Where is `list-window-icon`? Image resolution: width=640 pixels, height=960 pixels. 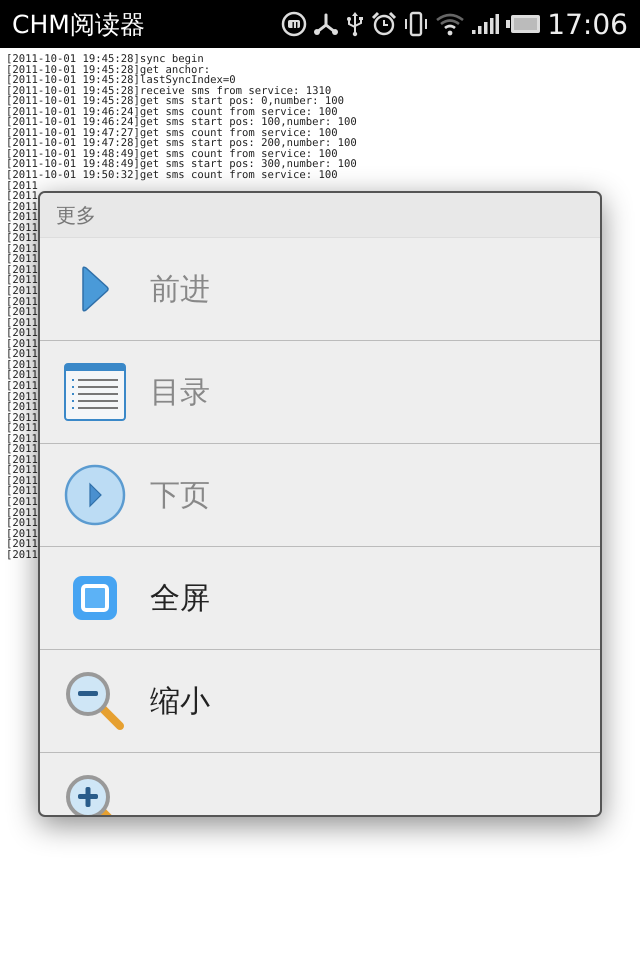 list-window-icon is located at coordinates (95, 392).